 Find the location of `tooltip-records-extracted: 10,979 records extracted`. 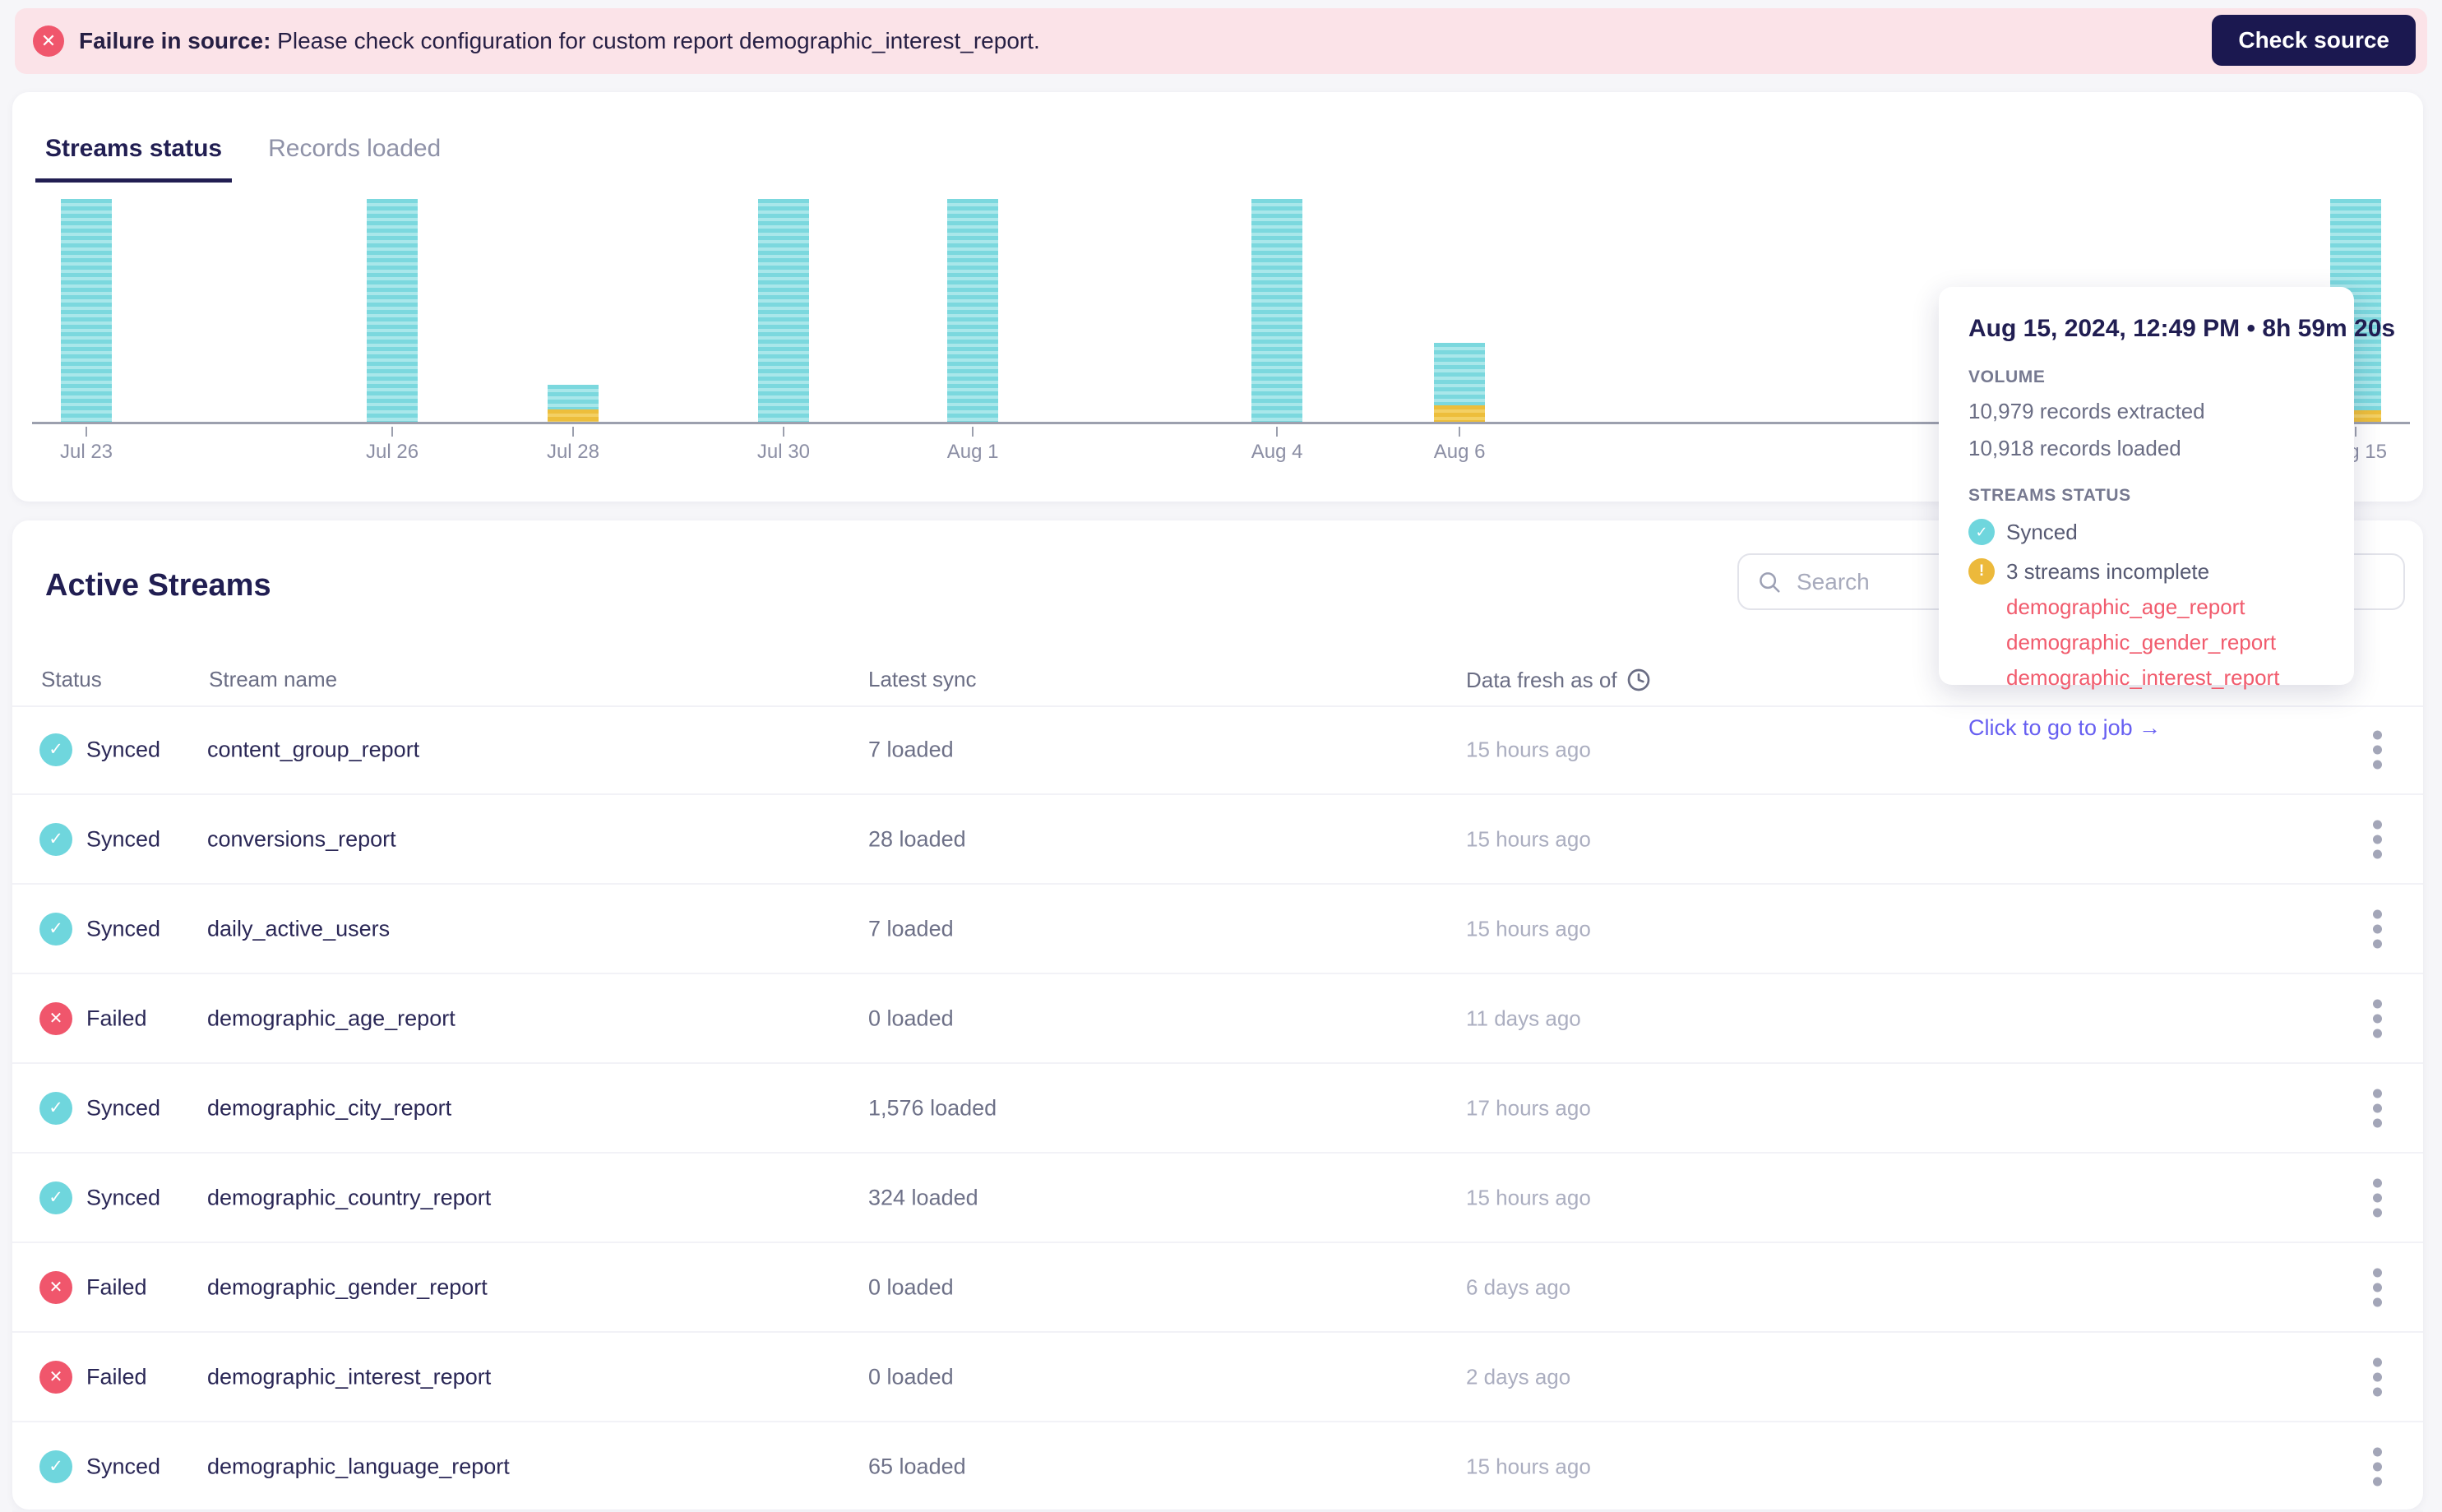

tooltip-records-extracted: 10,979 records extracted is located at coordinates (2086, 411).